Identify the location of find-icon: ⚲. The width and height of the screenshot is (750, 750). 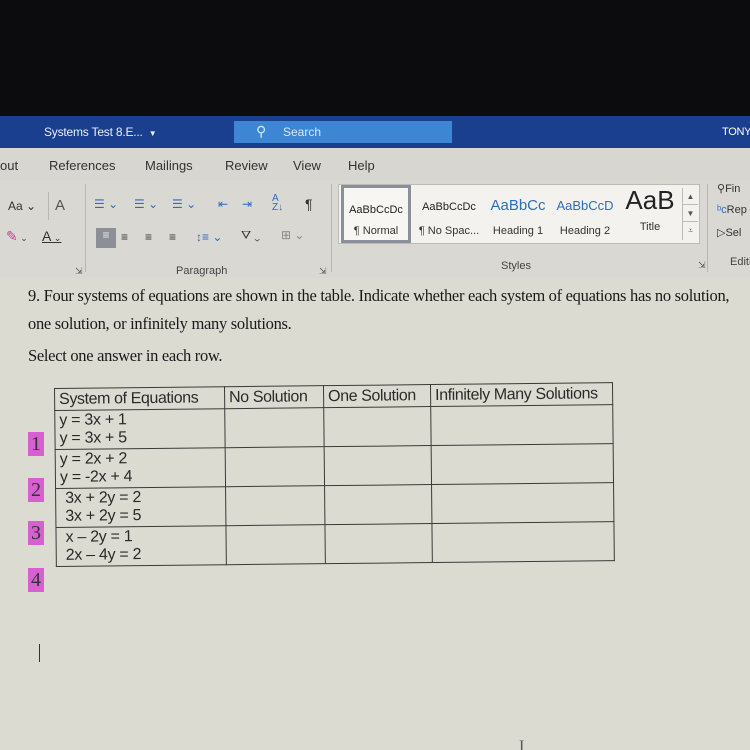
(721, 189).